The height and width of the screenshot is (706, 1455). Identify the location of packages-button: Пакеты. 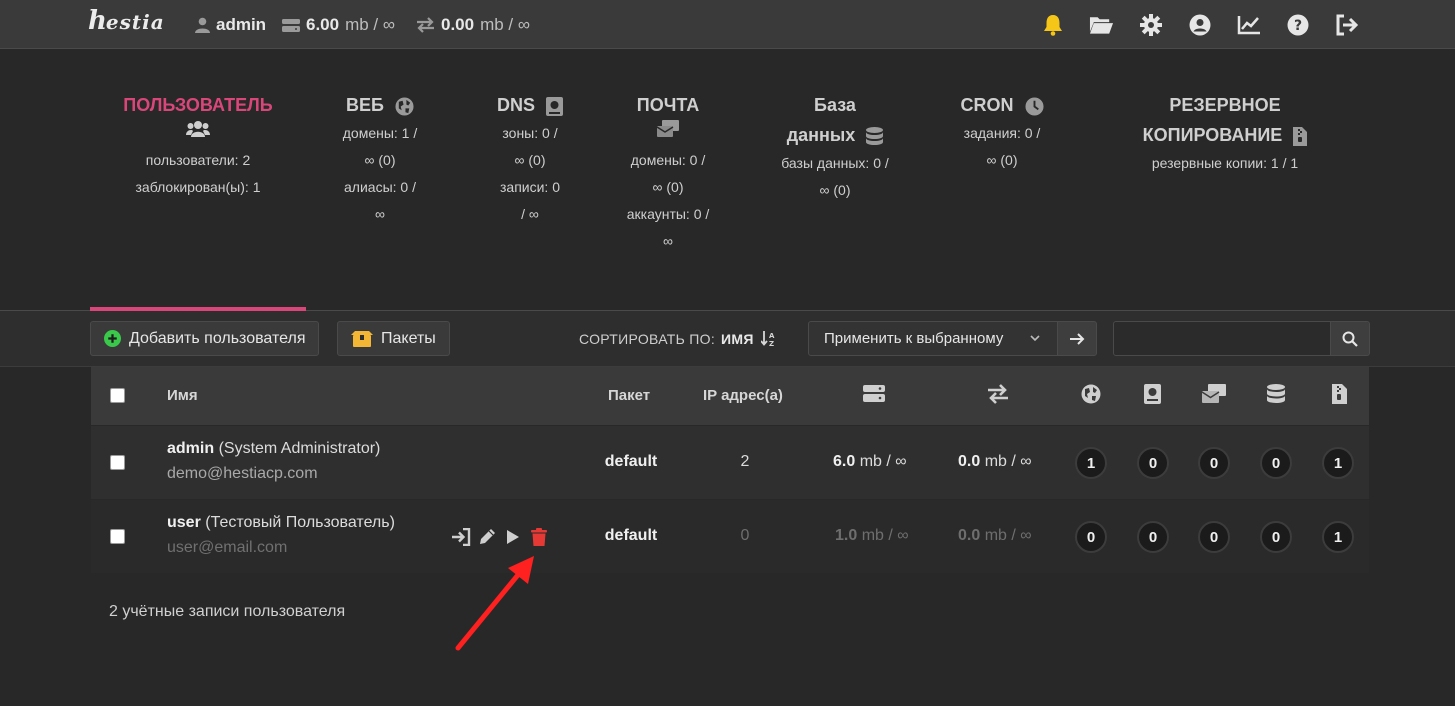
(393, 338).